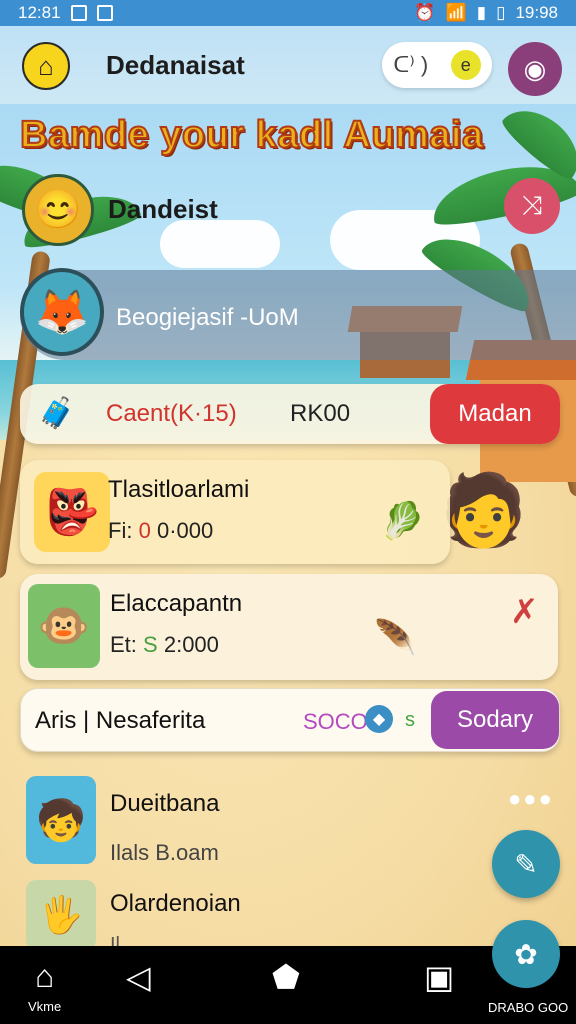 This screenshot has height=1024, width=576. I want to click on summary-button: Sodary, so click(495, 720).